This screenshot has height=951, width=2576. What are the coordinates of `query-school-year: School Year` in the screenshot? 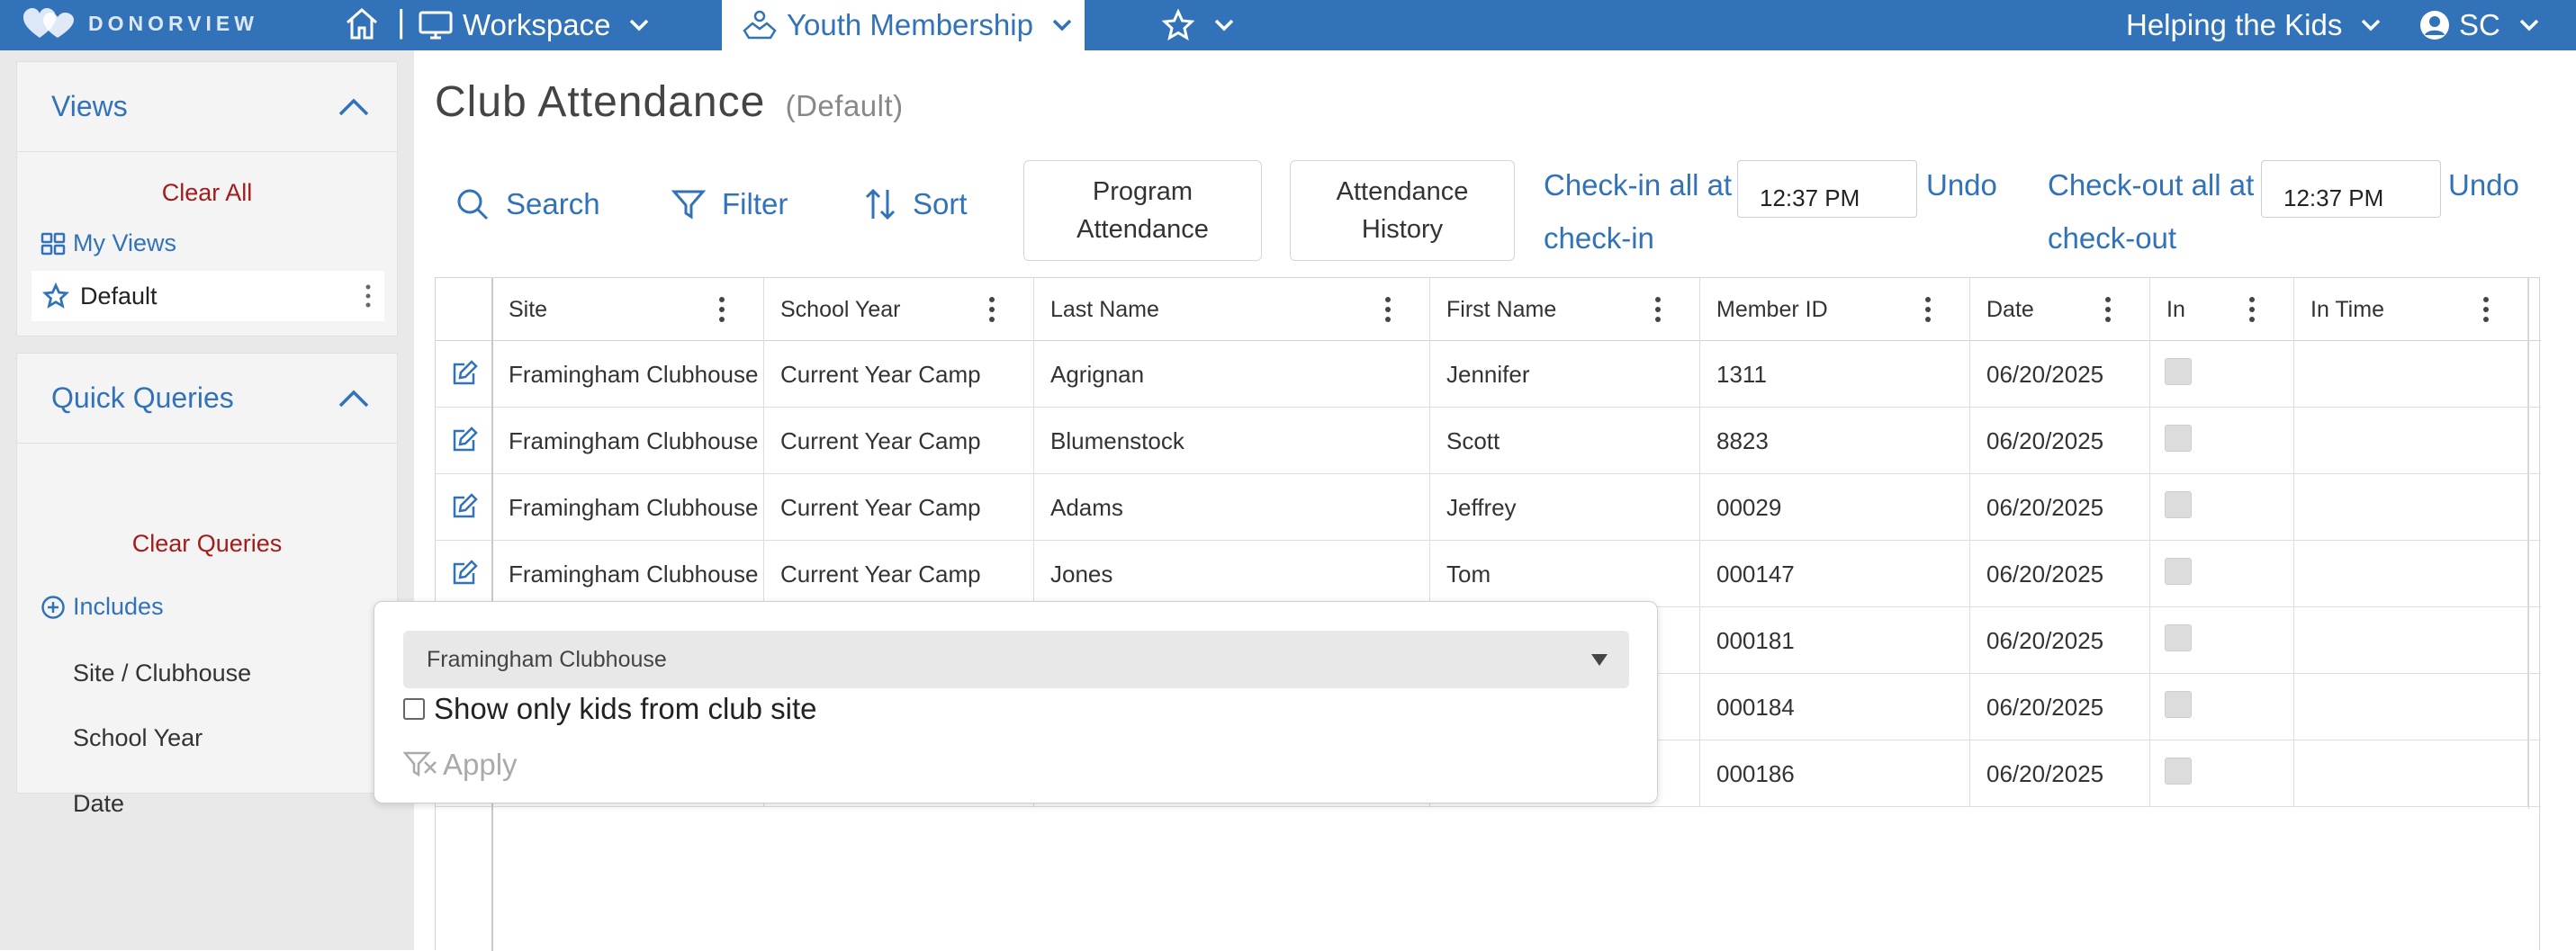 It's located at (138, 738).